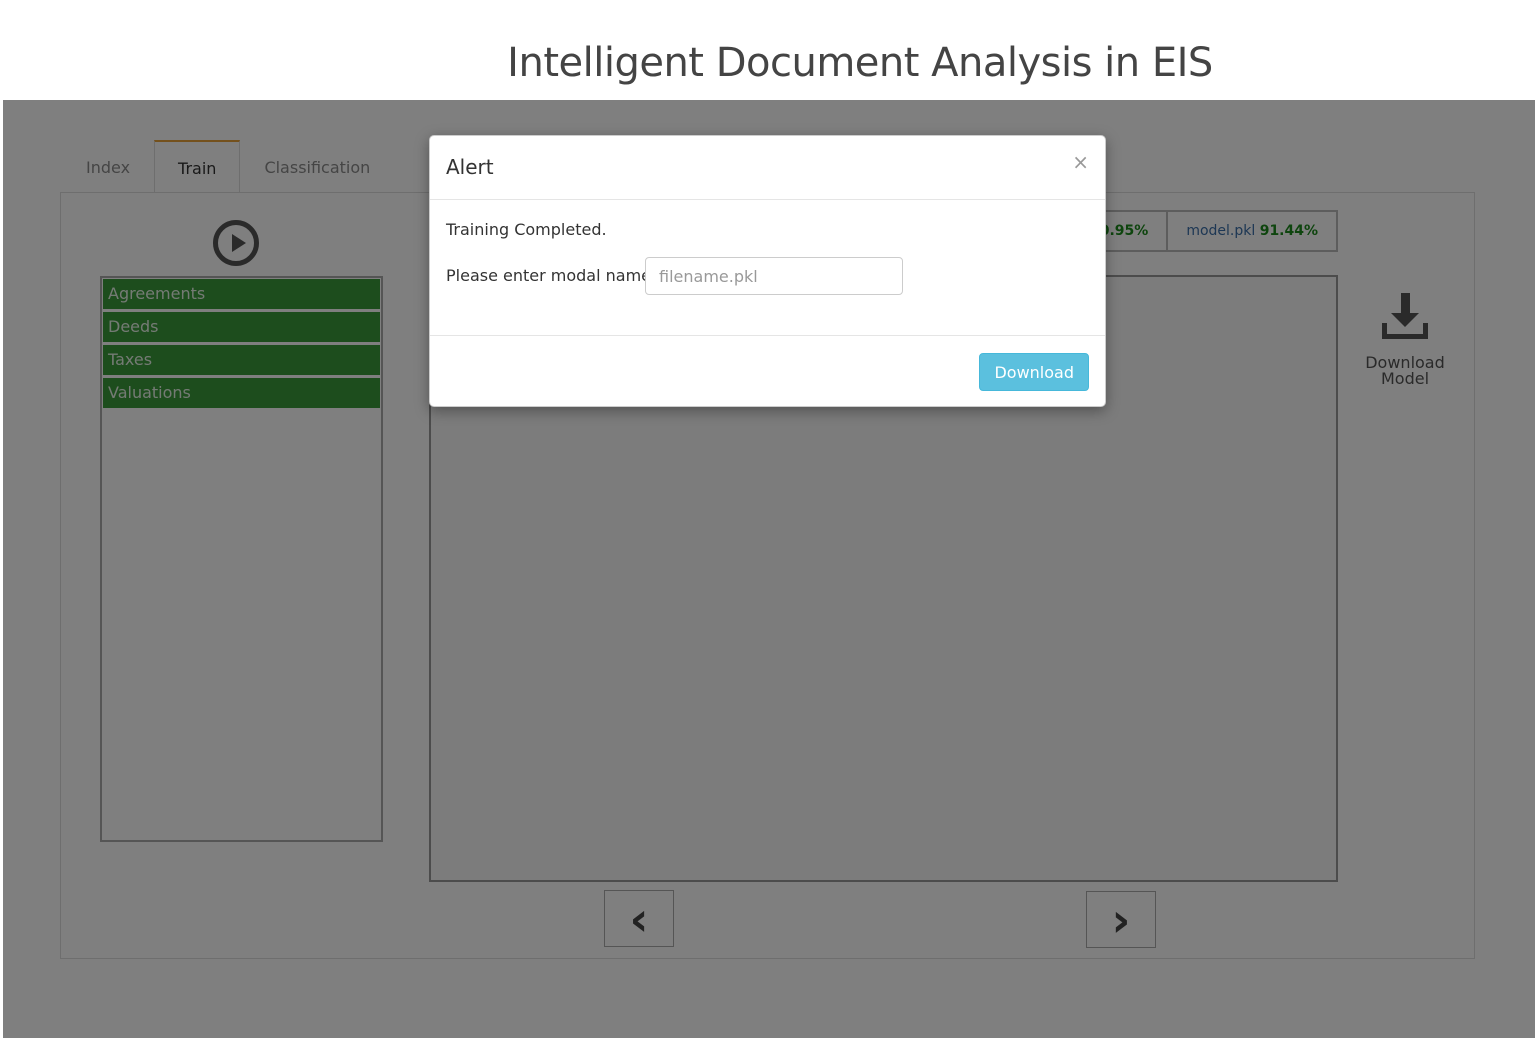 The image size is (1535, 1038). I want to click on modal-message: Training Completed., so click(526, 229).